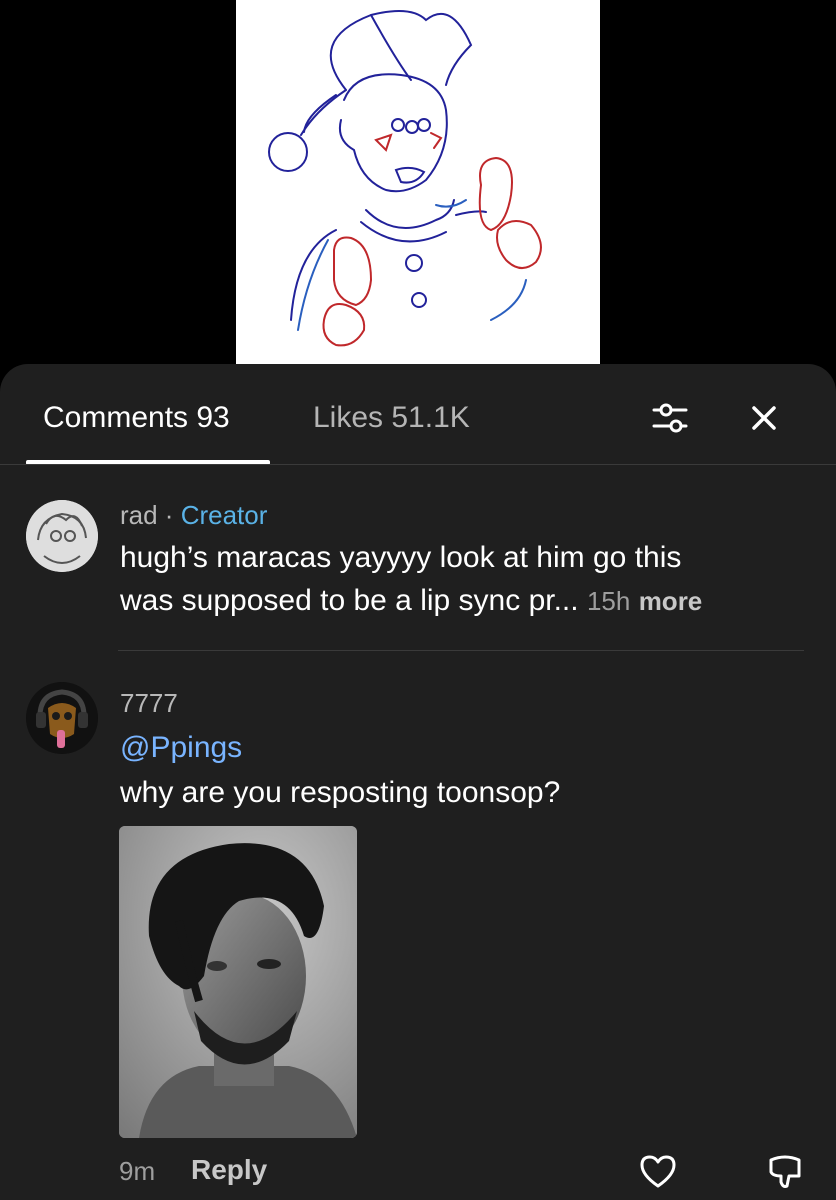 This screenshot has width=836, height=1200. Describe the element at coordinates (139, 515) in the screenshot. I see `author-name: rad` at that location.